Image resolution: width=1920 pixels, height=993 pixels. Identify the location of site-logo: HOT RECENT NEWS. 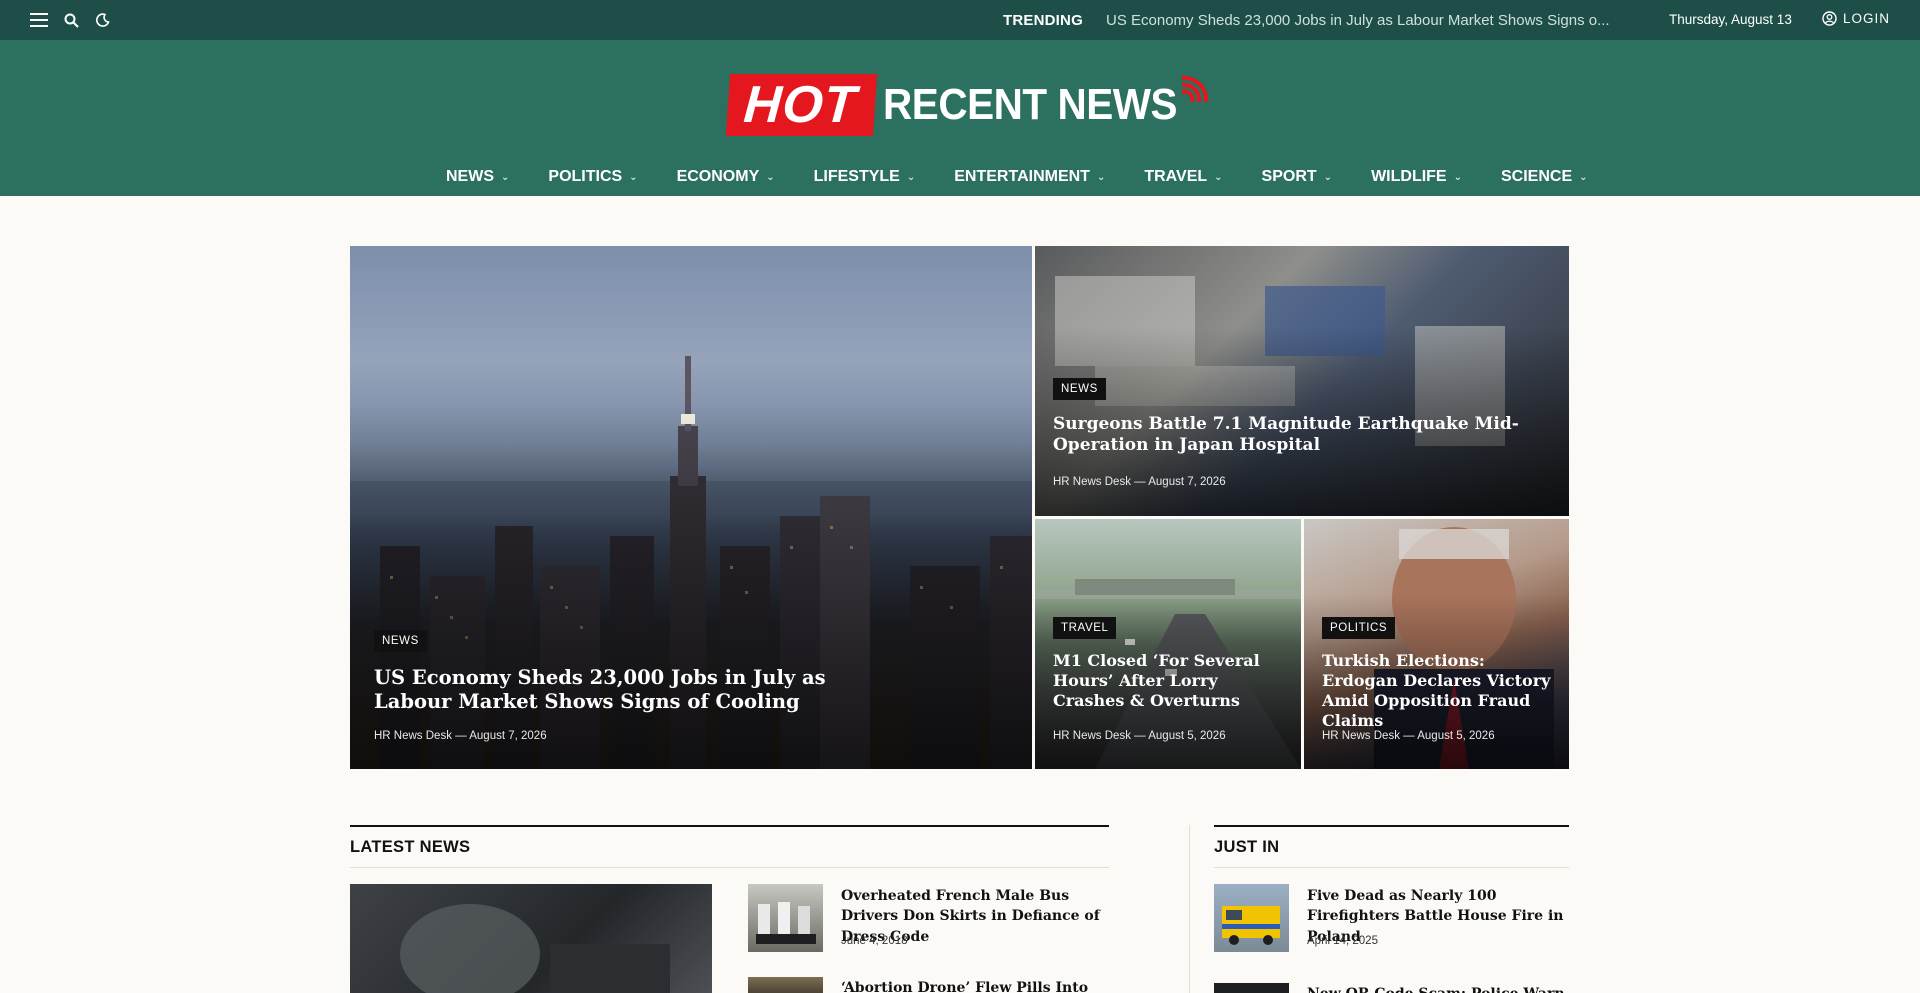
(963, 105).